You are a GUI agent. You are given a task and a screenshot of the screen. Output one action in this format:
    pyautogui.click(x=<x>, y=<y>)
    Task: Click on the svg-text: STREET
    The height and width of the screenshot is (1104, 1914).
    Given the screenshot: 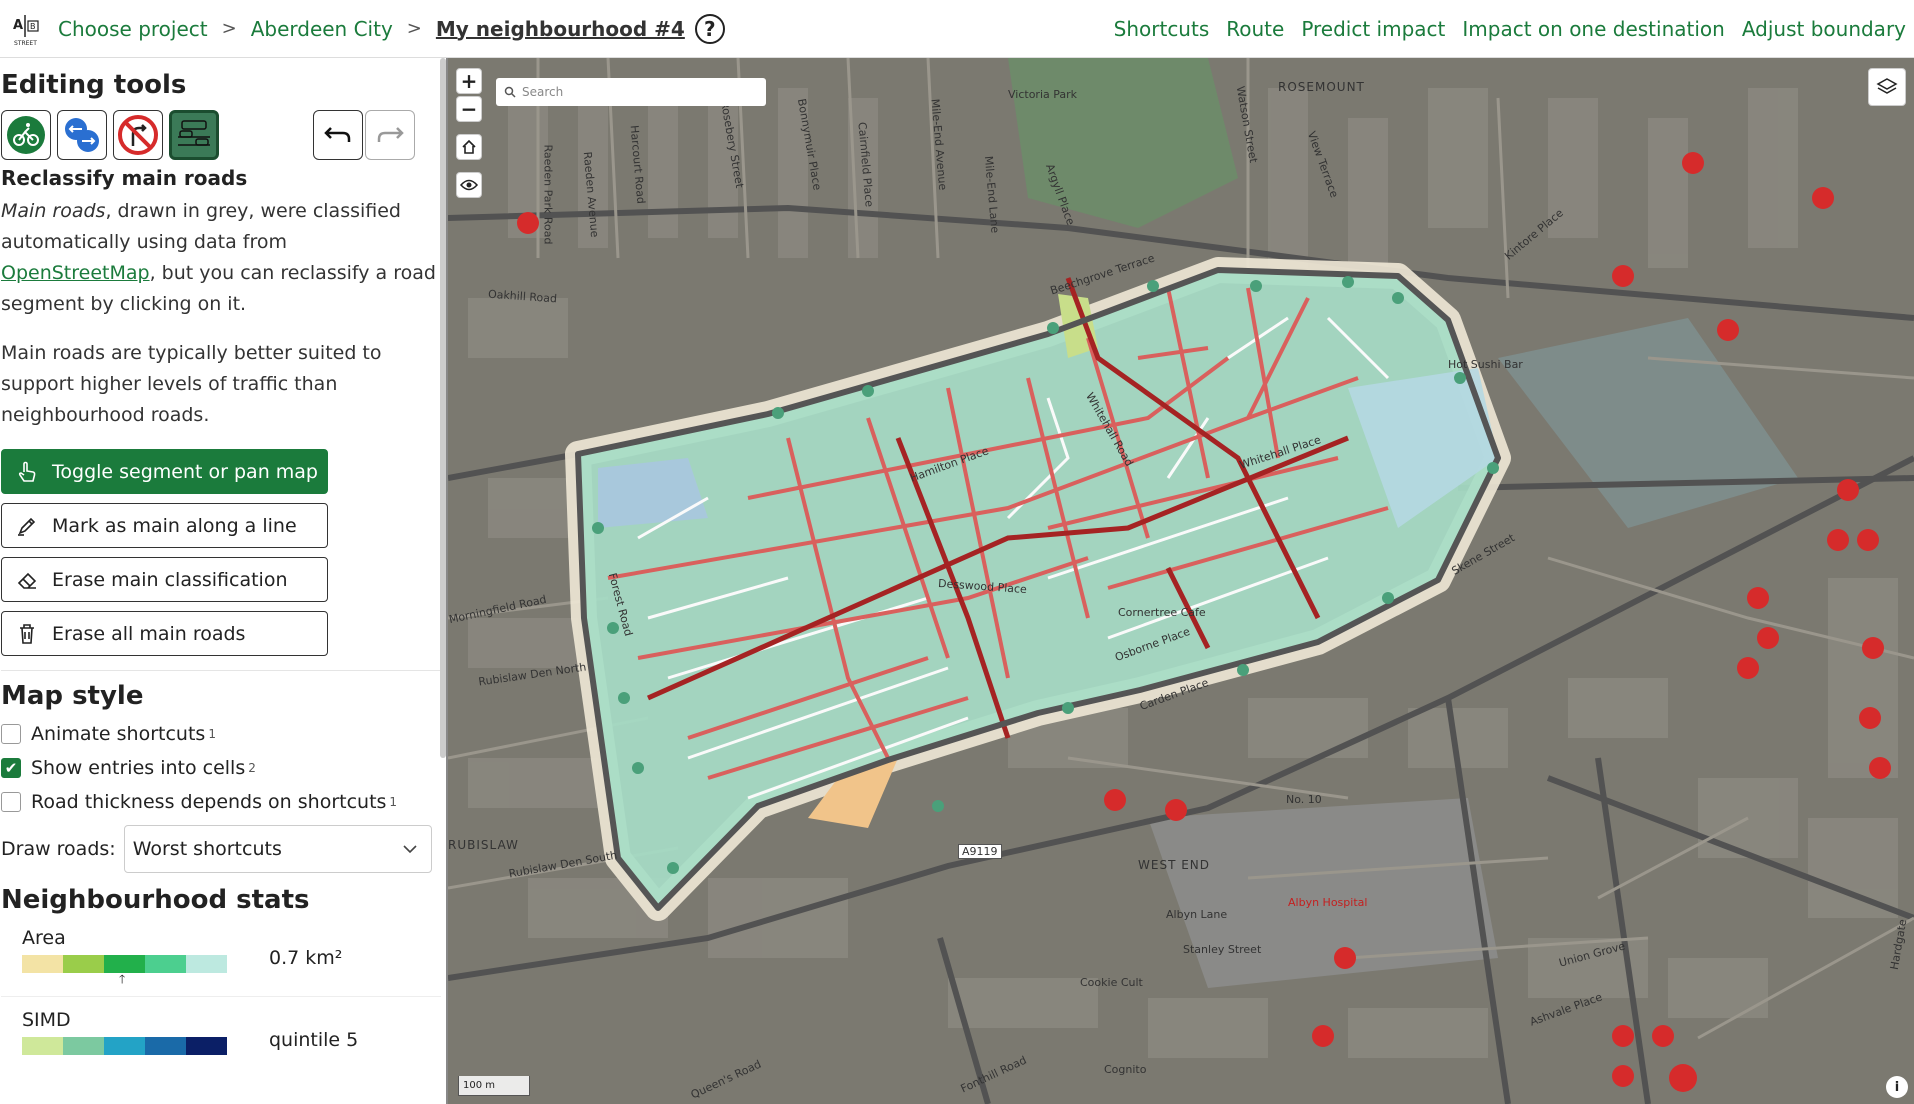 What is the action you would take?
    pyautogui.click(x=25, y=43)
    